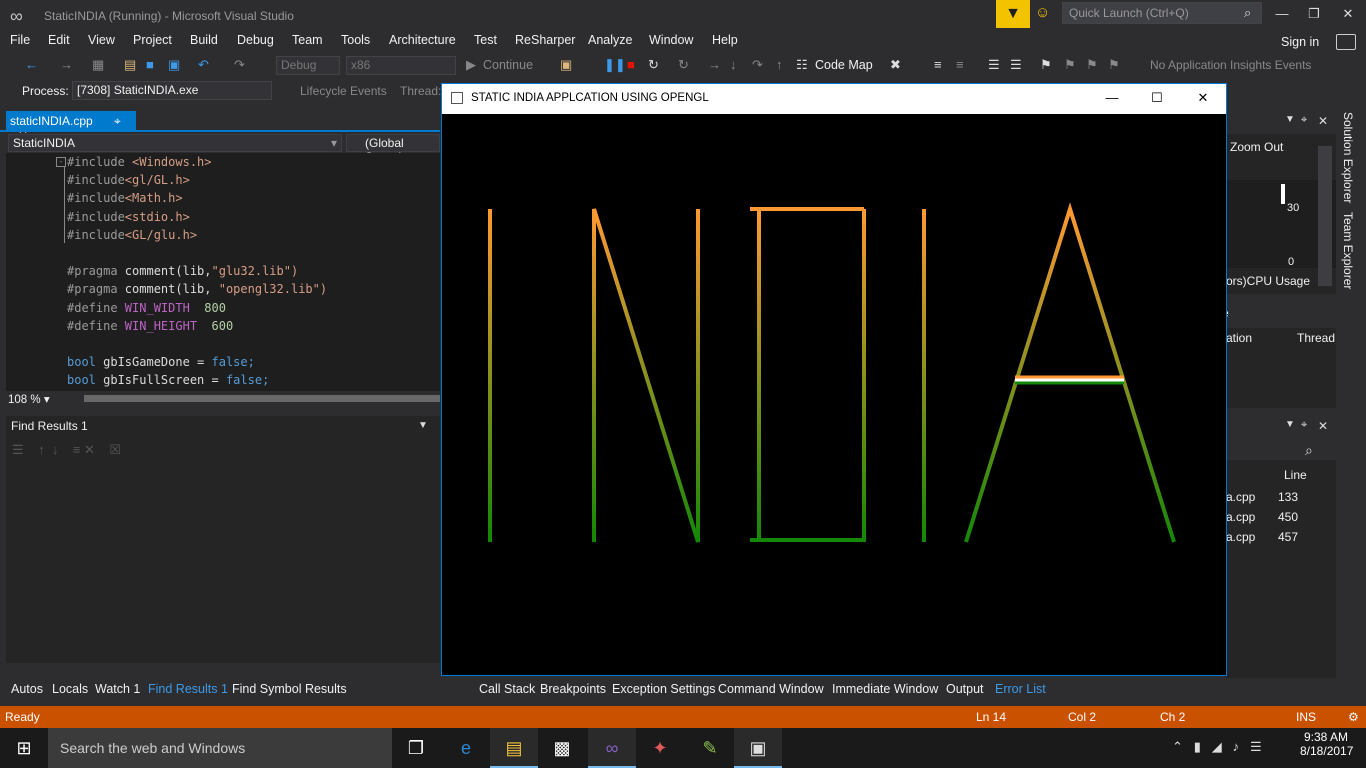  What do you see at coordinates (779, 64) in the screenshot?
I see `step-back-icon: ↑` at bounding box center [779, 64].